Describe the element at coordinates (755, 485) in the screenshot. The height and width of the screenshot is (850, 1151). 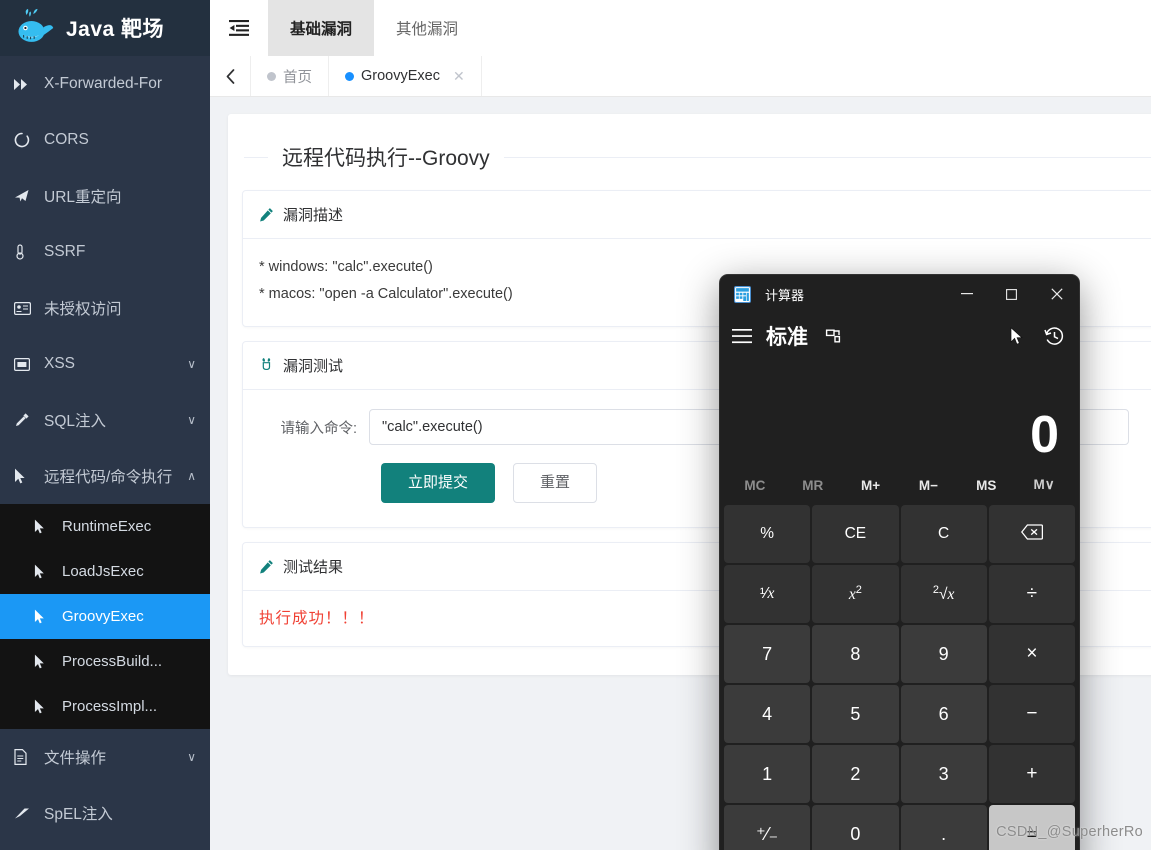
I see `memory-clear-button: MC` at that location.